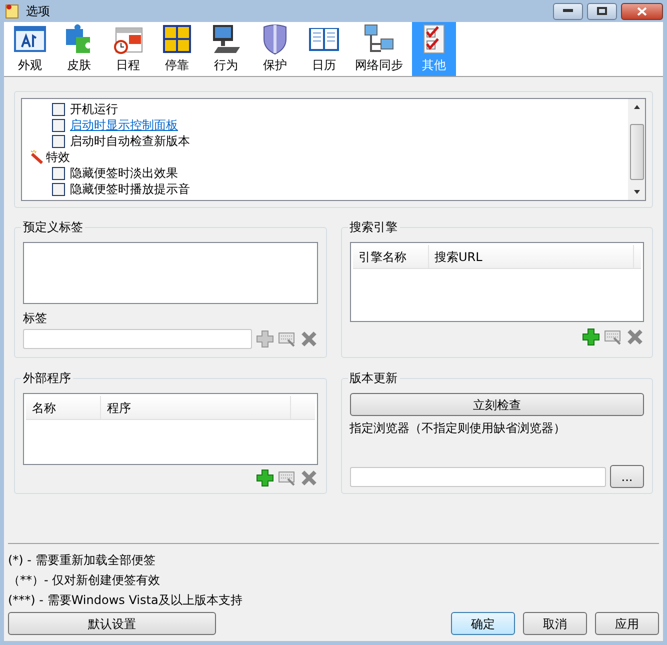  Describe the element at coordinates (531, 256) in the screenshot. I see `column-header: 搜索URL` at that location.